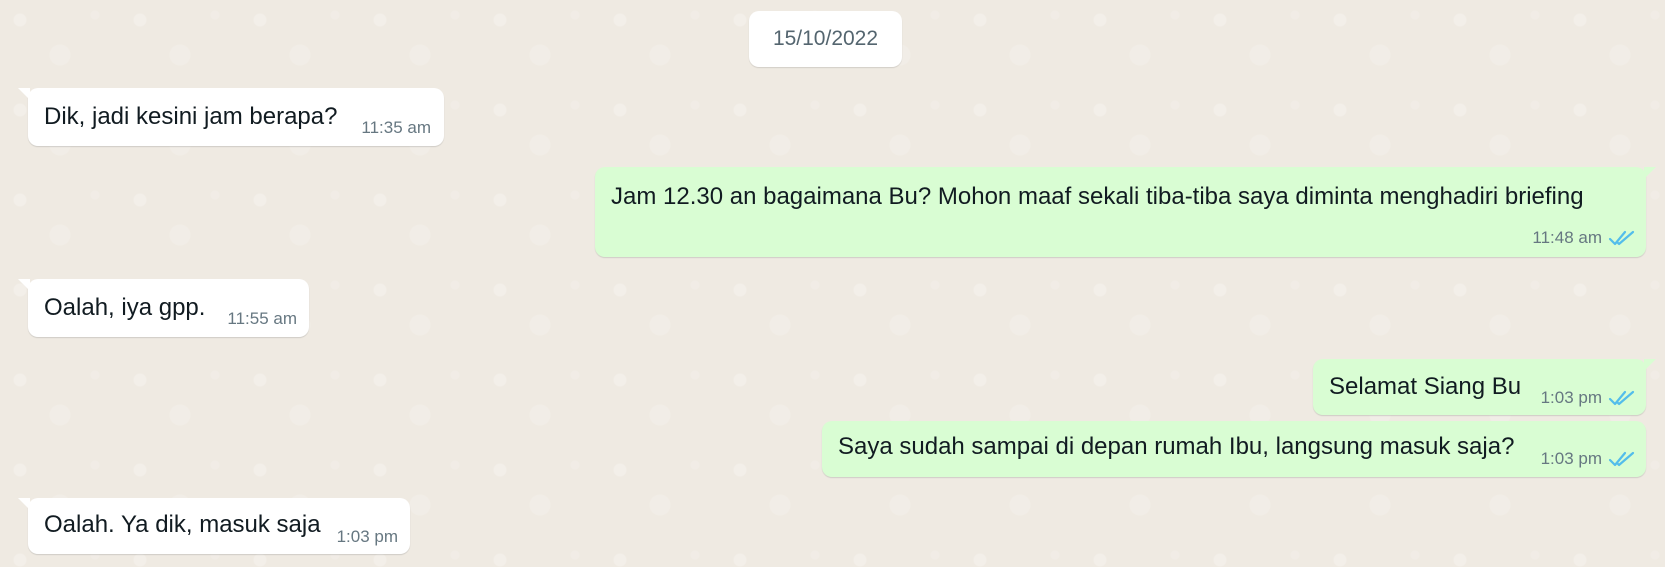  Describe the element at coordinates (1425, 386) in the screenshot. I see `message-text: Selamat Siang Bu` at that location.